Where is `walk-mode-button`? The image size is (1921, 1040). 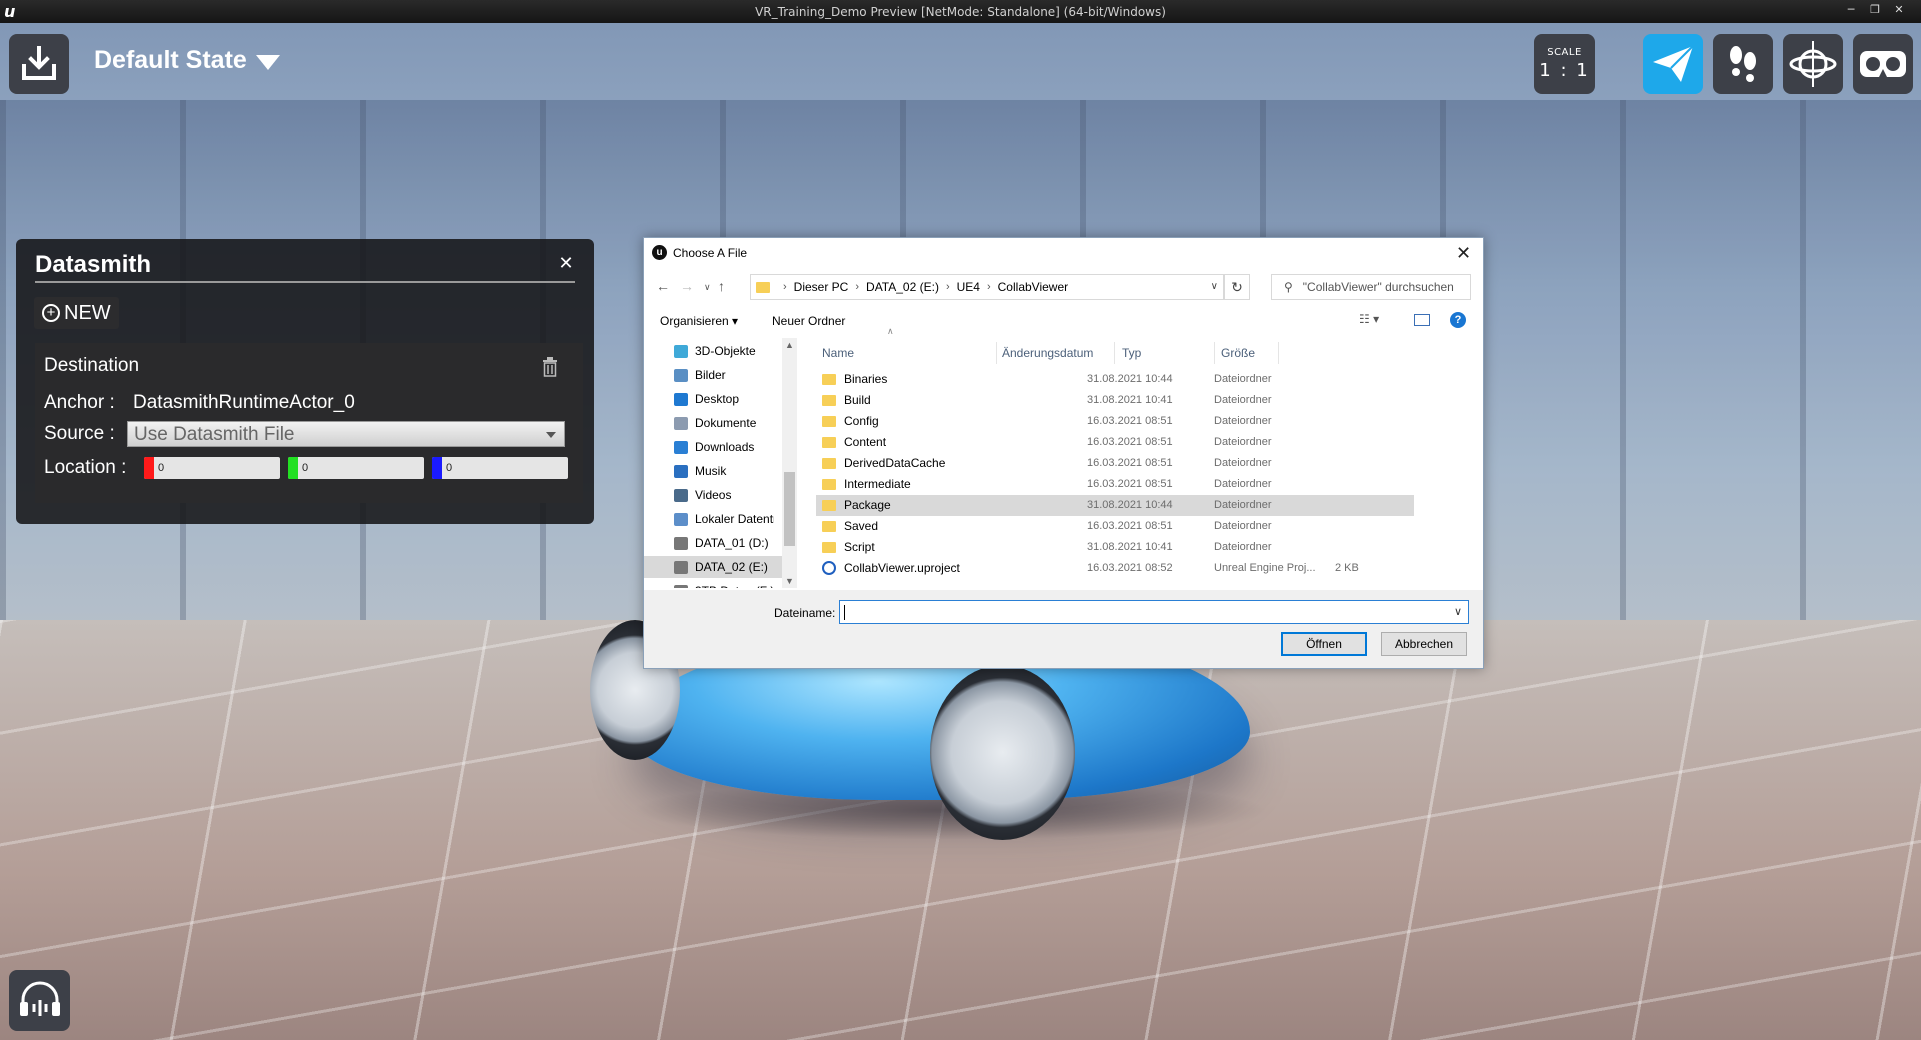 walk-mode-button is located at coordinates (1743, 64).